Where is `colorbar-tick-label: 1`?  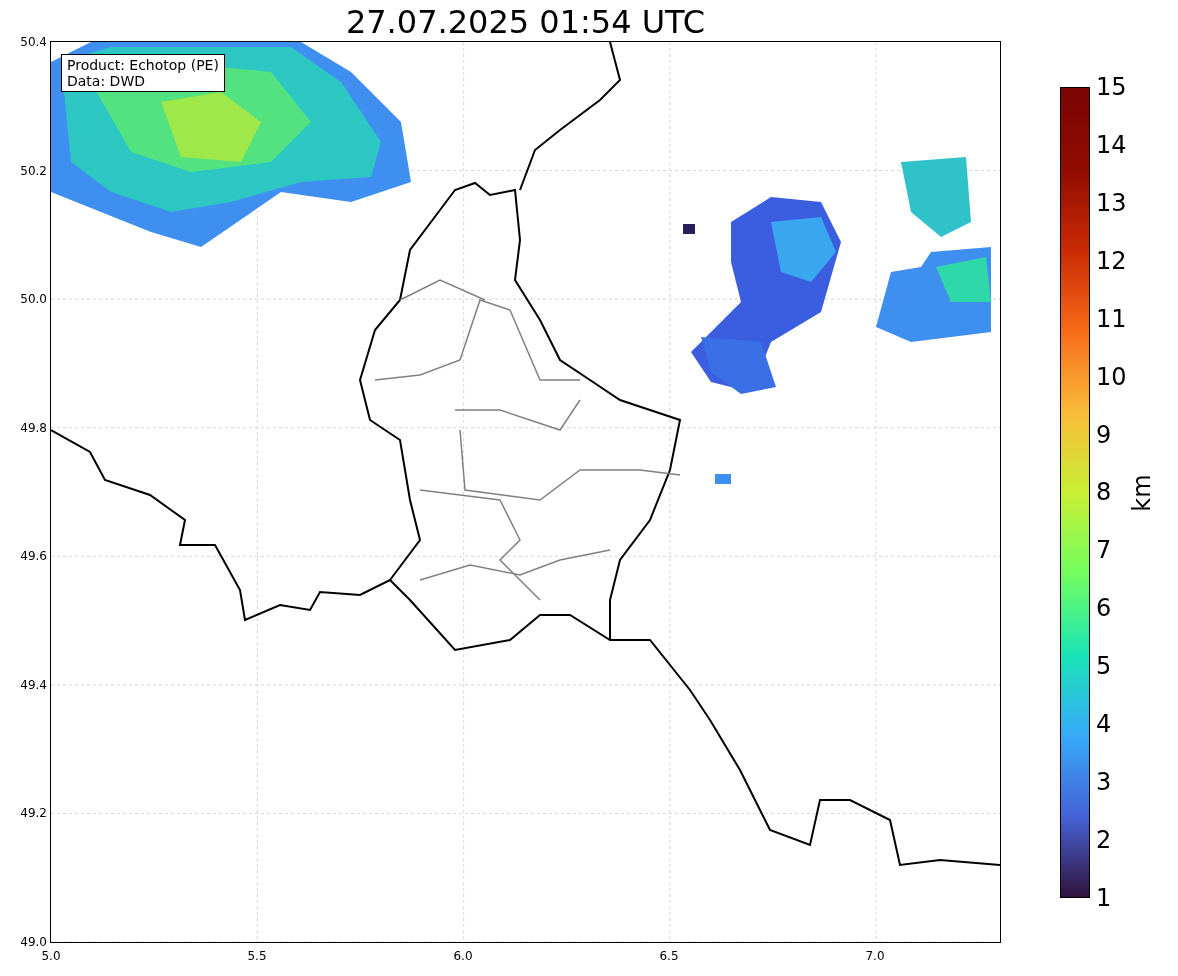 colorbar-tick-label: 1 is located at coordinates (1104, 897).